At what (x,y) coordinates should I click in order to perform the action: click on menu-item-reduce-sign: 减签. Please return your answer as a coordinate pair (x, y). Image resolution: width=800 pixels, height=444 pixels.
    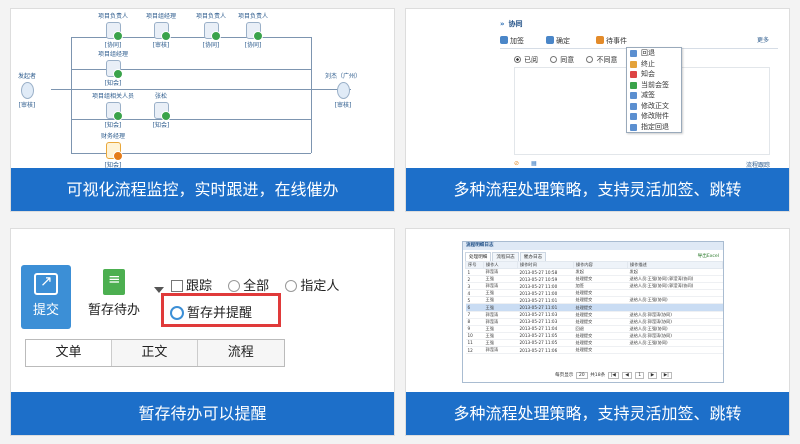
    Looking at the image, I should click on (654, 95).